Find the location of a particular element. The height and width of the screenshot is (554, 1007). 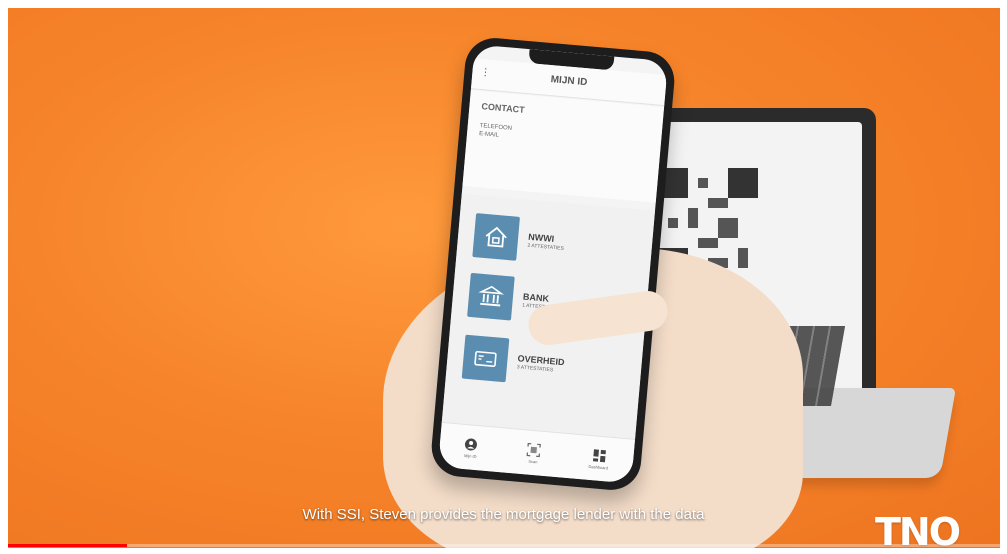

contact-section: CONTACT TELEFOON E-MAIL is located at coordinates (563, 146).